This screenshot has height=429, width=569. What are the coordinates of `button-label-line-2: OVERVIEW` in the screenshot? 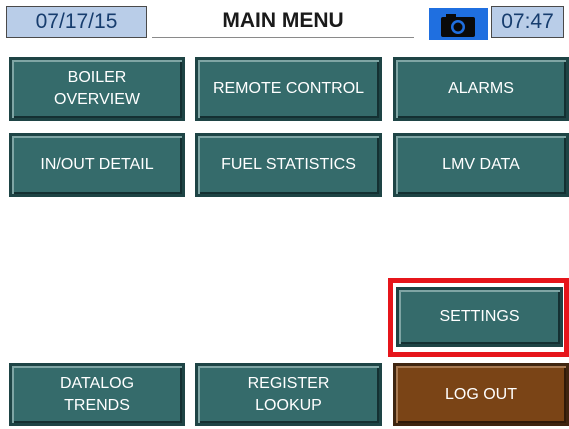 It's located at (97, 99).